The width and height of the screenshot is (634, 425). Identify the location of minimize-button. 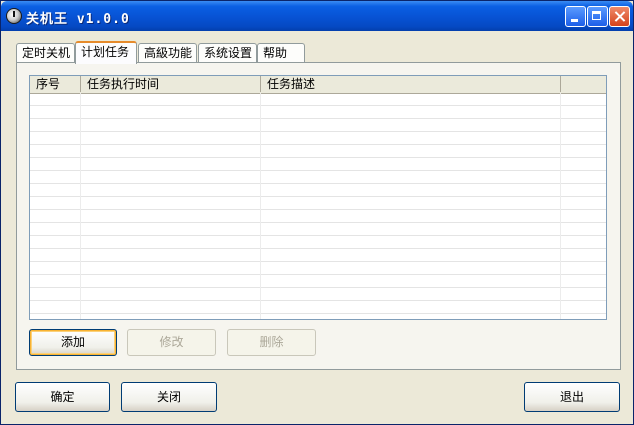
(575, 16).